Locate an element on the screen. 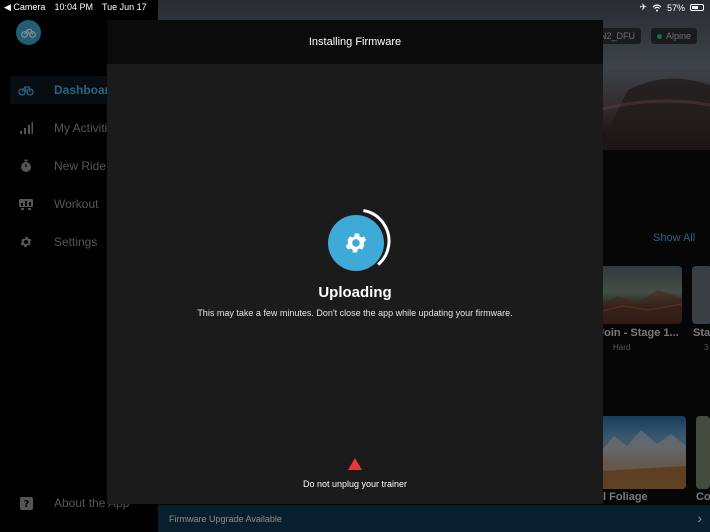  upload-progress-spinner is located at coordinates (358, 241).